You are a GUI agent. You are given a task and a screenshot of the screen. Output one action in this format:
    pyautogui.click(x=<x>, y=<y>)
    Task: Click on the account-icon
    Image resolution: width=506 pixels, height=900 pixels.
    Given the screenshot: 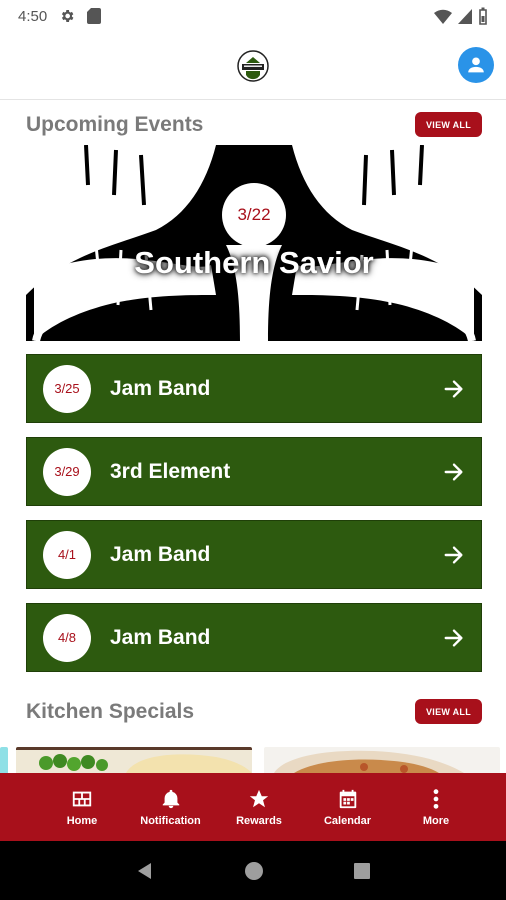 What is the action you would take?
    pyautogui.click(x=476, y=65)
    